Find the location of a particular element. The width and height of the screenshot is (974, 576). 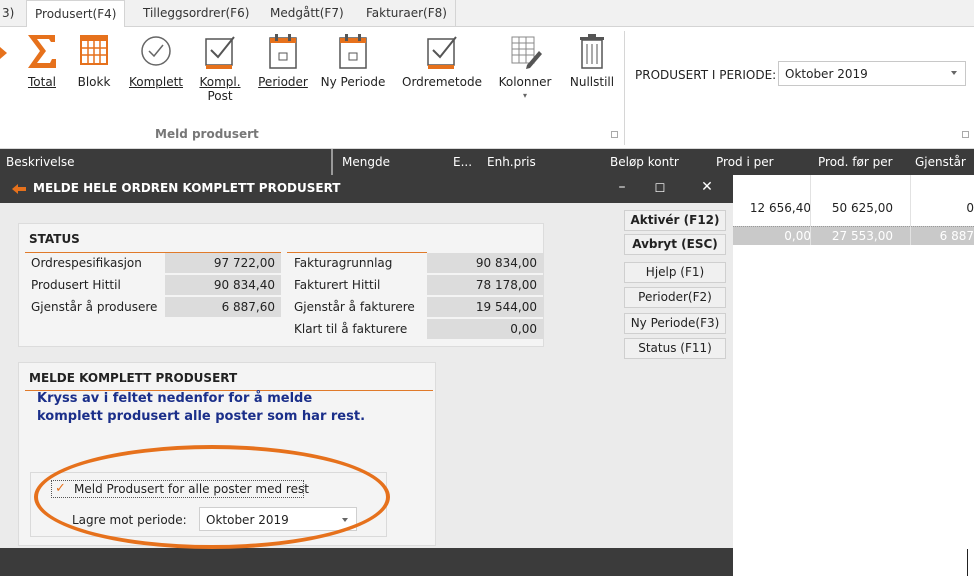

col-enhpris: Enh.pris is located at coordinates (511, 162).